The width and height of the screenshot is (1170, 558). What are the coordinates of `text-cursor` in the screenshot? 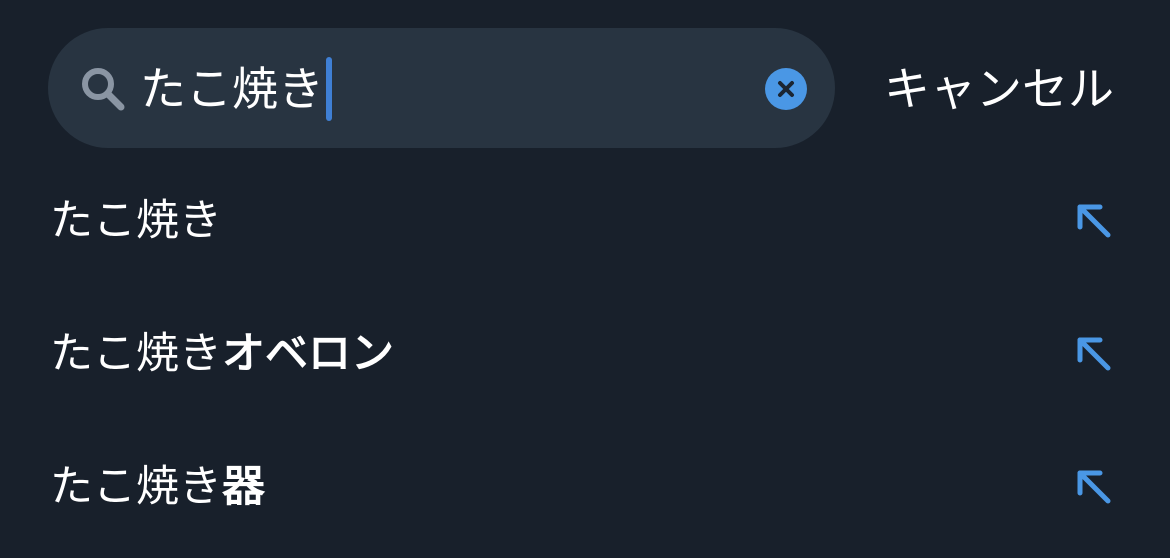 It's located at (329, 88).